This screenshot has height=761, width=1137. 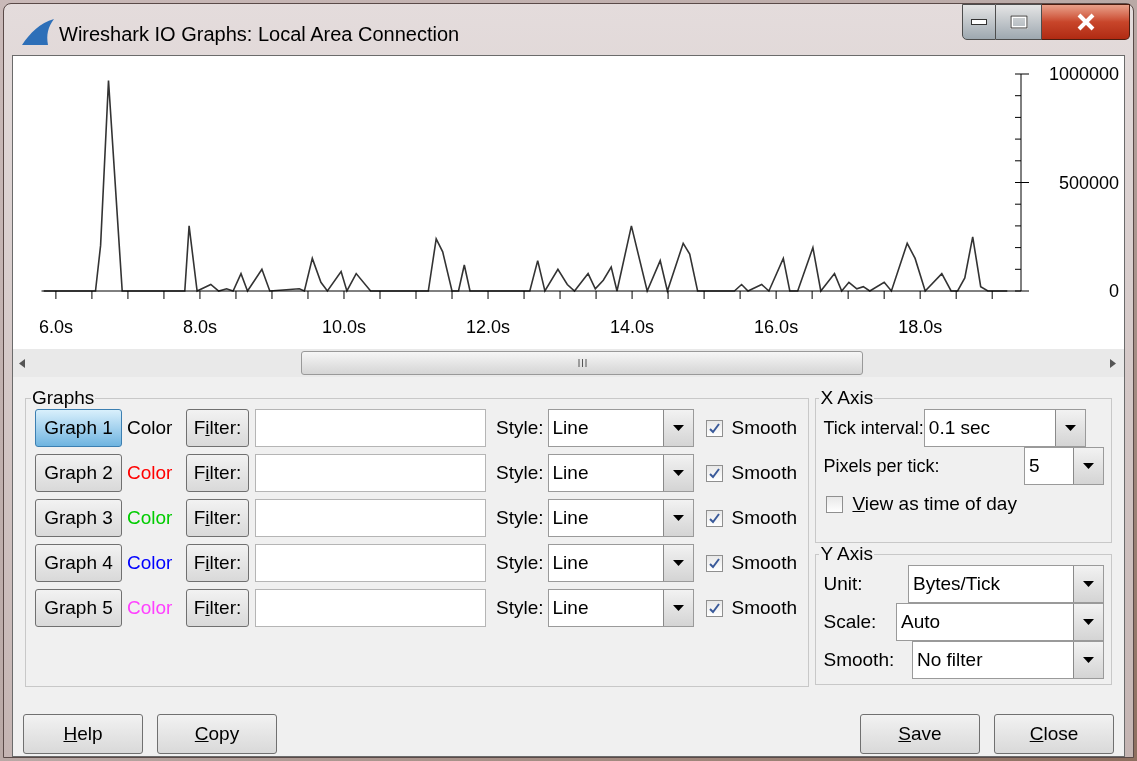 I want to click on axis-label: 8.0s, so click(x=199, y=327).